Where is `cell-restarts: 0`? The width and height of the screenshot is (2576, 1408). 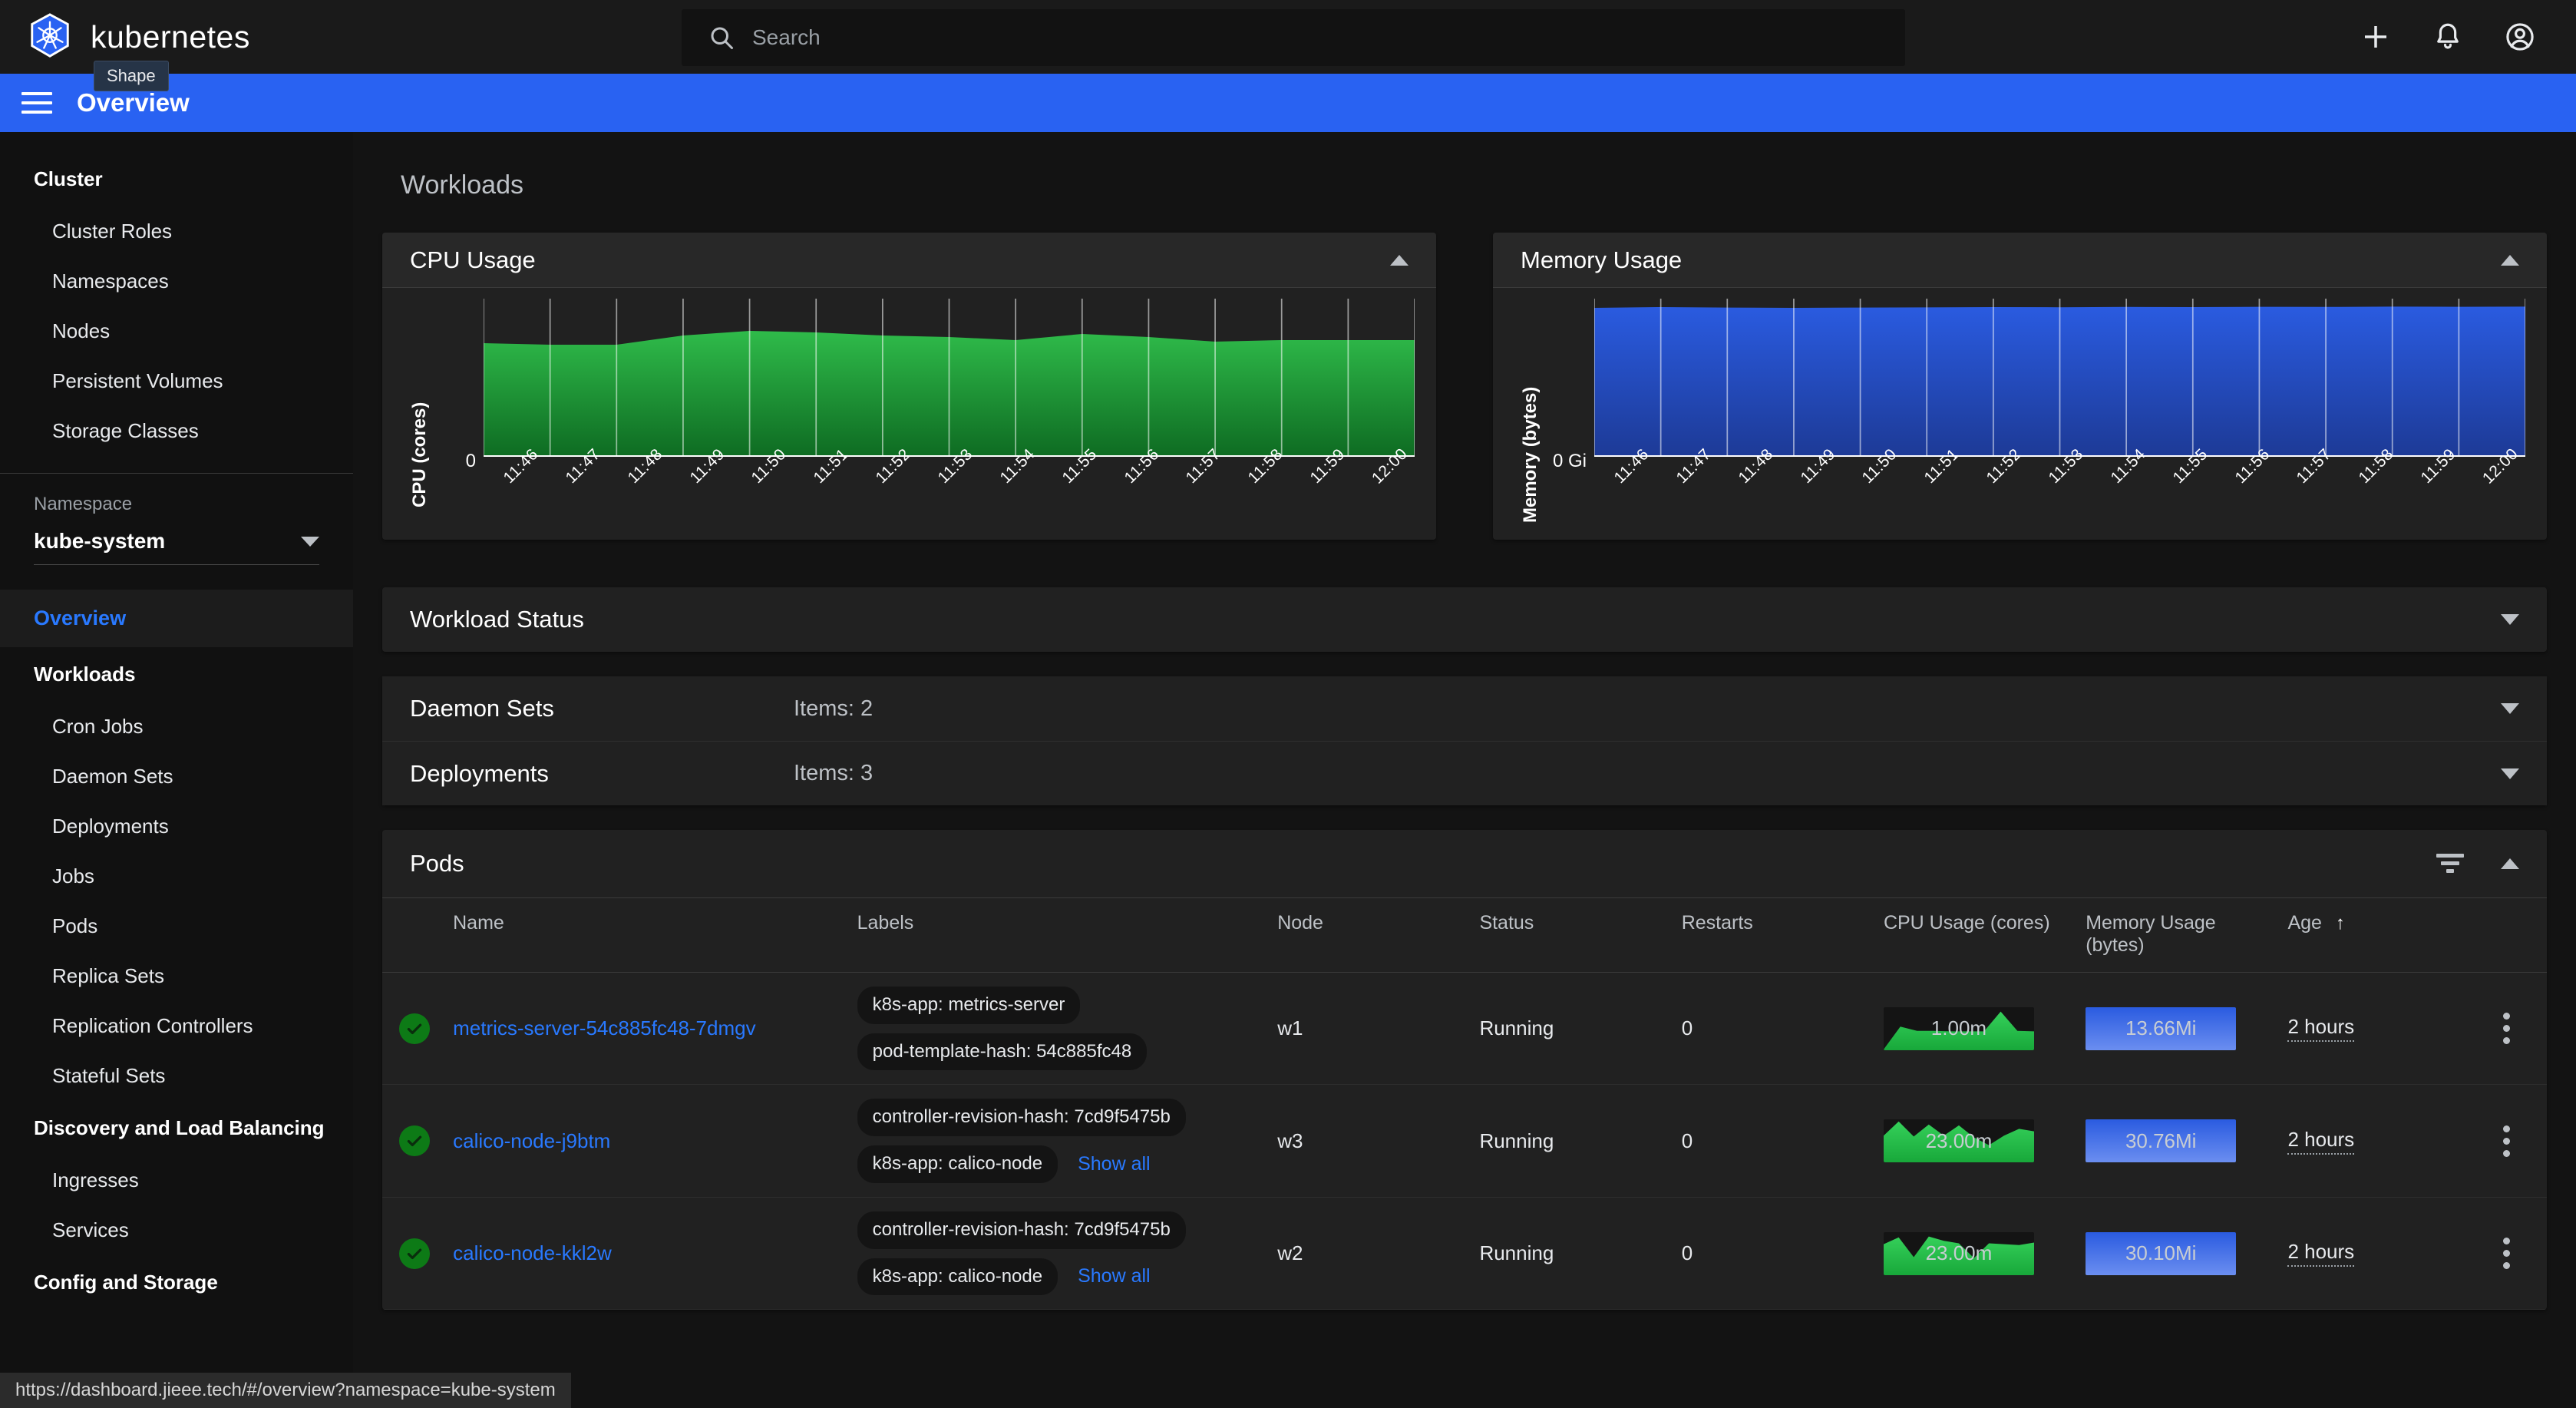
cell-restarts: 0 is located at coordinates (1774, 1141).